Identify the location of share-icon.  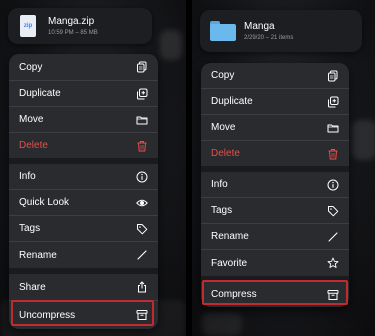
(142, 287).